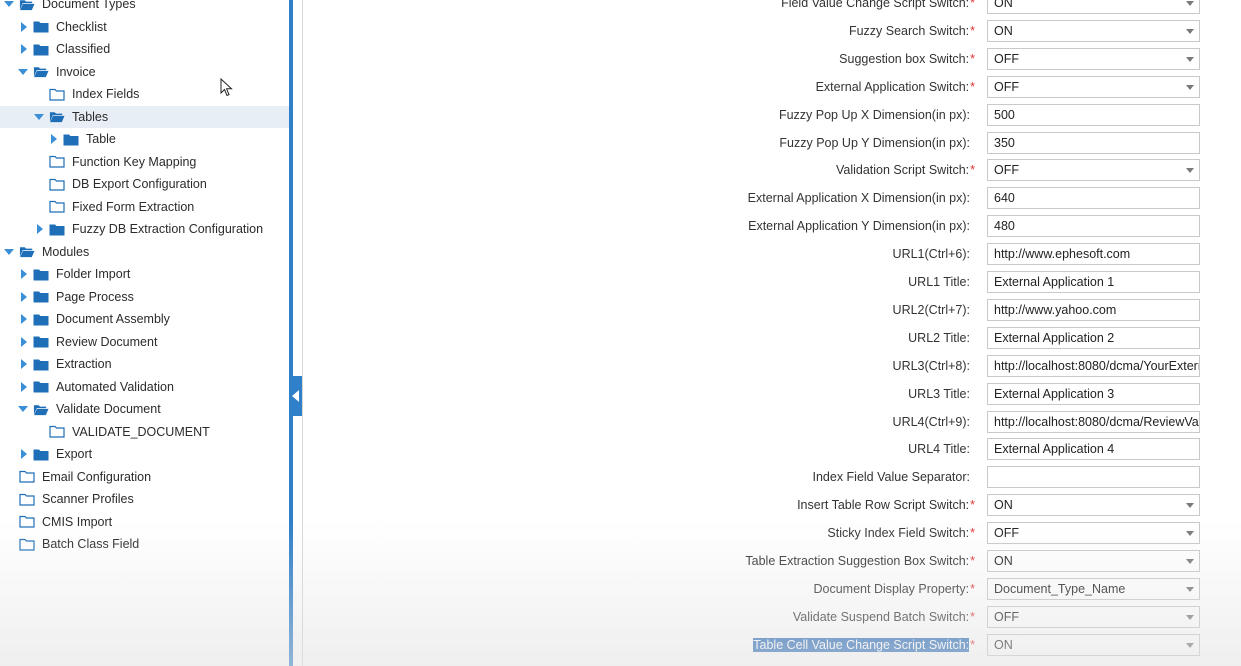  What do you see at coordinates (1190, 3) in the screenshot?
I see `dropdown-caret-icon` at bounding box center [1190, 3].